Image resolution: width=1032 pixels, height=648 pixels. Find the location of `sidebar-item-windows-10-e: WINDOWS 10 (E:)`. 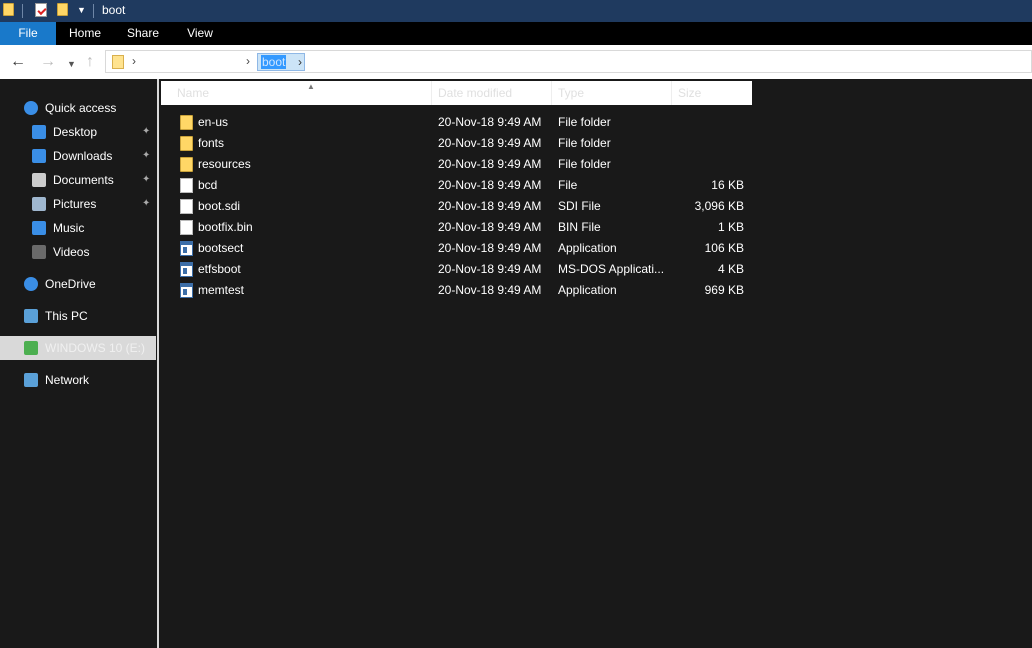

sidebar-item-windows-10-e: WINDOWS 10 (E:) is located at coordinates (78, 348).